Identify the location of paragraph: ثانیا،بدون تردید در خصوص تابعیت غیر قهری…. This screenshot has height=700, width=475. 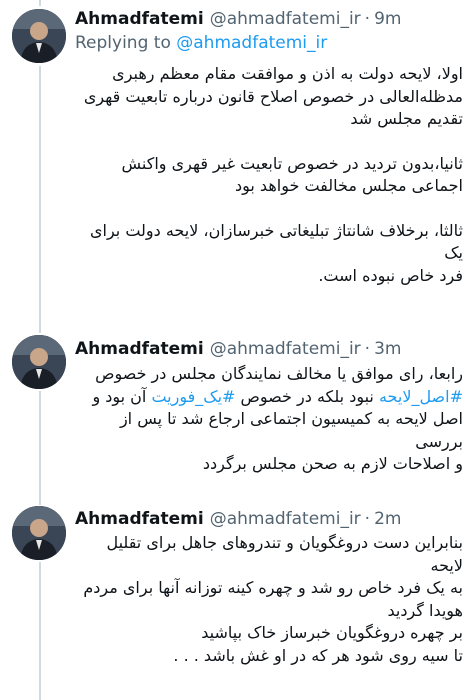
(269, 175).